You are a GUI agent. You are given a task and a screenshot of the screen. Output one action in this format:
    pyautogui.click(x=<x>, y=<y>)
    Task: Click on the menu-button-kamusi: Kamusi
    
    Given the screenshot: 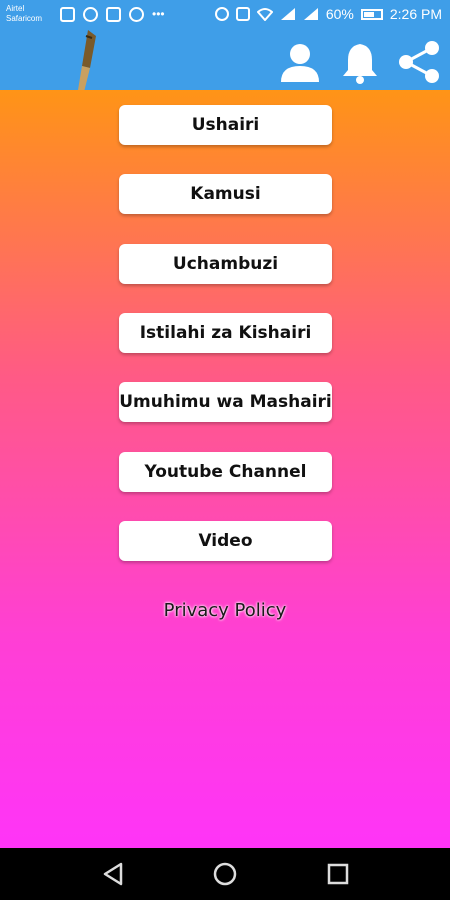 What is the action you would take?
    pyautogui.click(x=225, y=194)
    